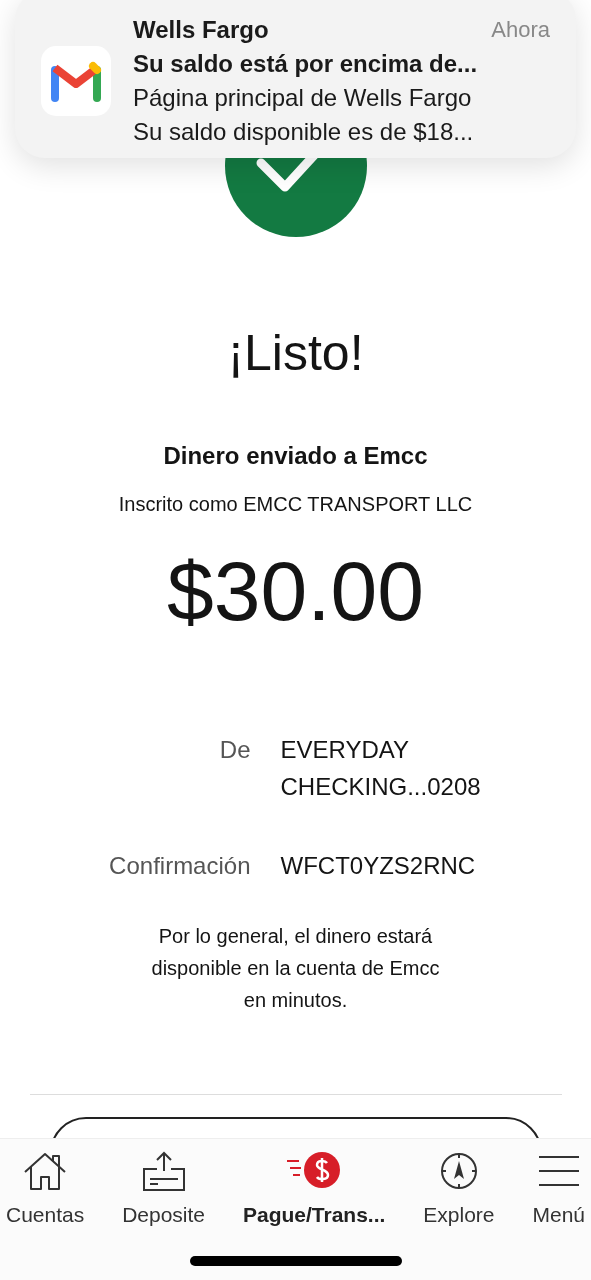 Image resolution: width=591 pixels, height=1280 pixels. Describe the element at coordinates (558, 1213) in the screenshot. I see `tab: Menú` at that location.